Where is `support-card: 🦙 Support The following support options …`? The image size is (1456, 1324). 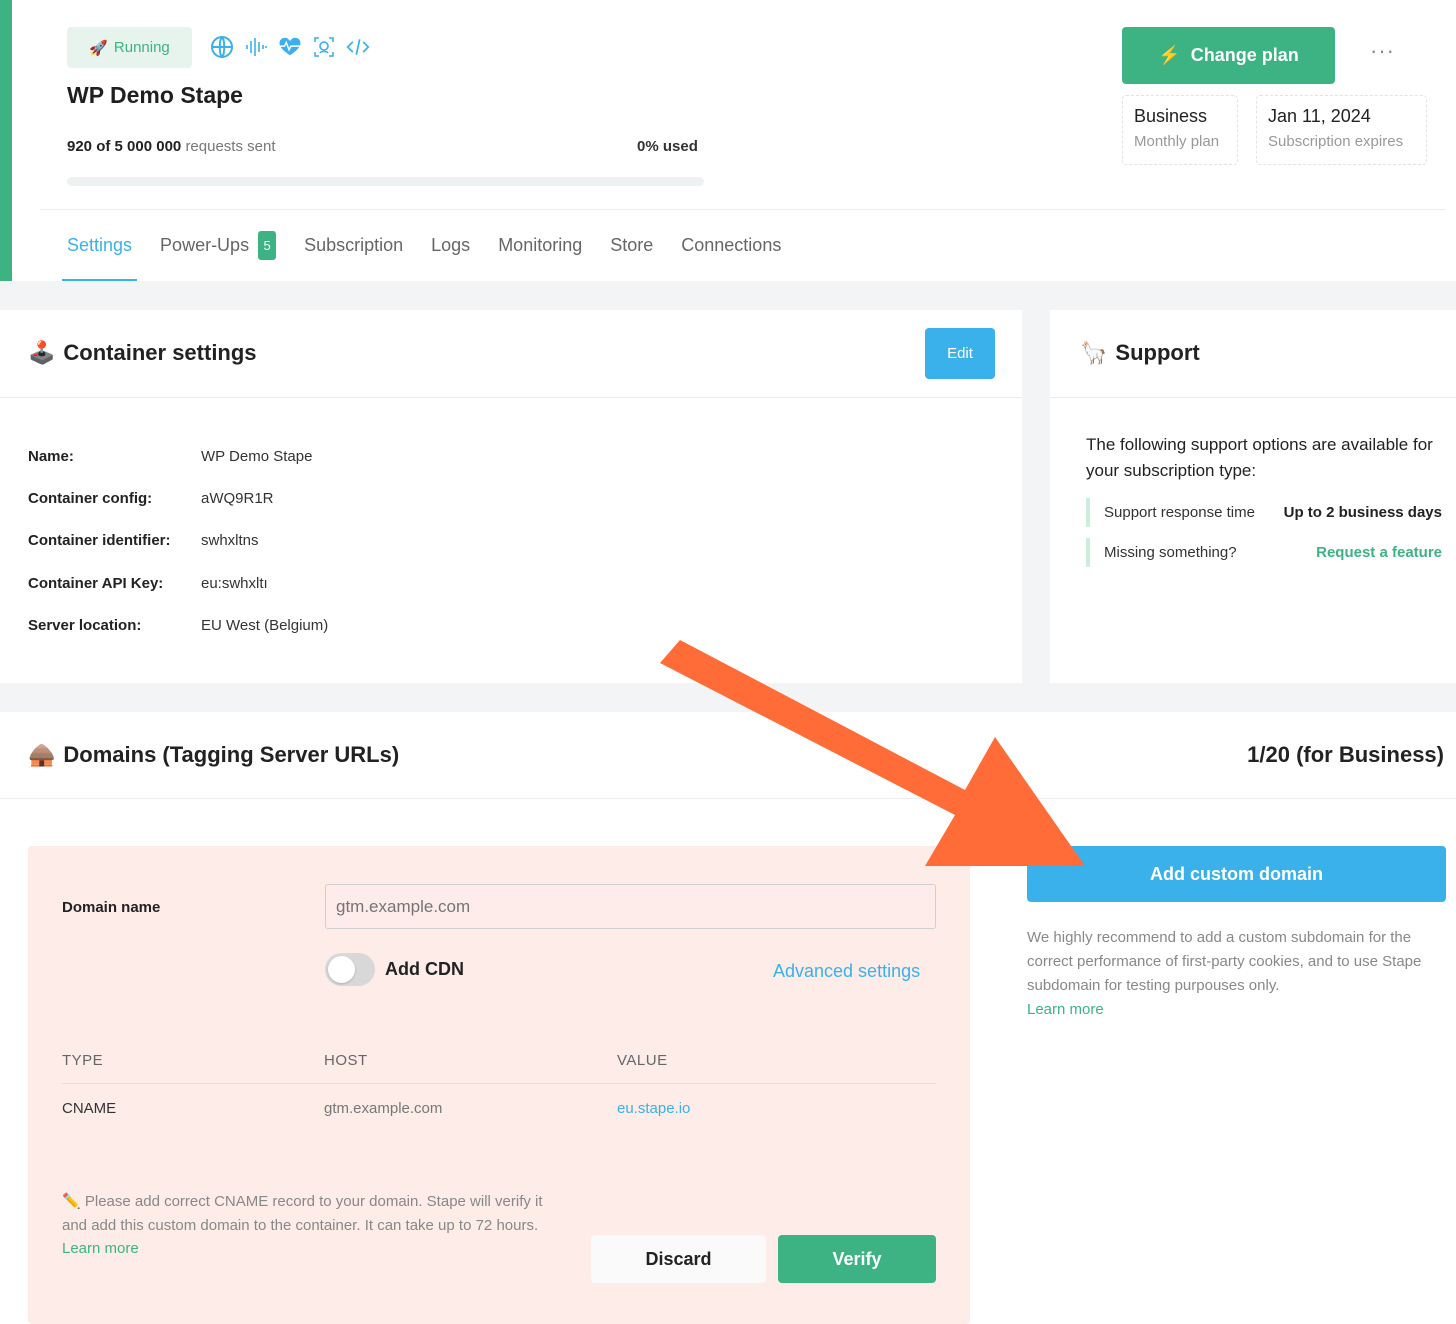
support-card: 🦙 Support The following support options … is located at coordinates (1253, 496).